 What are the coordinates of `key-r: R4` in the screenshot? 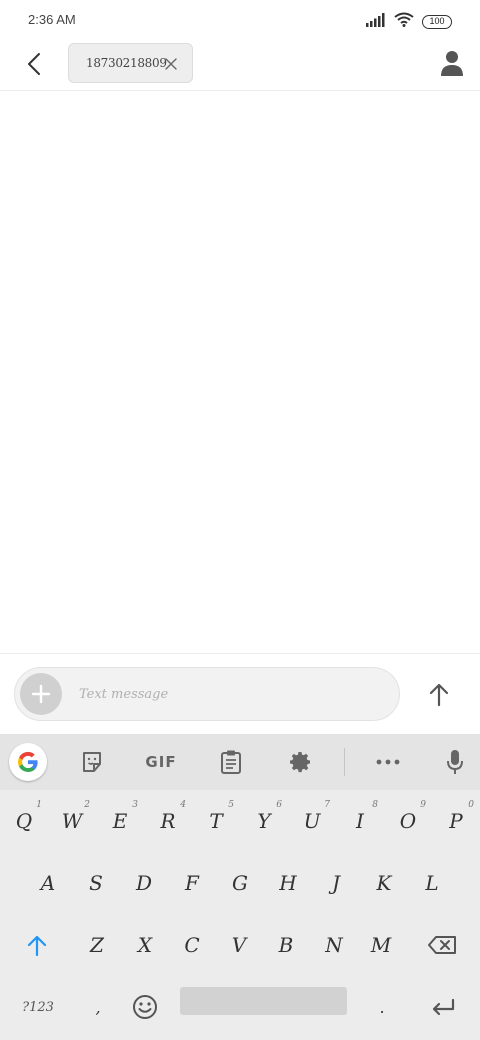 It's located at (168, 821).